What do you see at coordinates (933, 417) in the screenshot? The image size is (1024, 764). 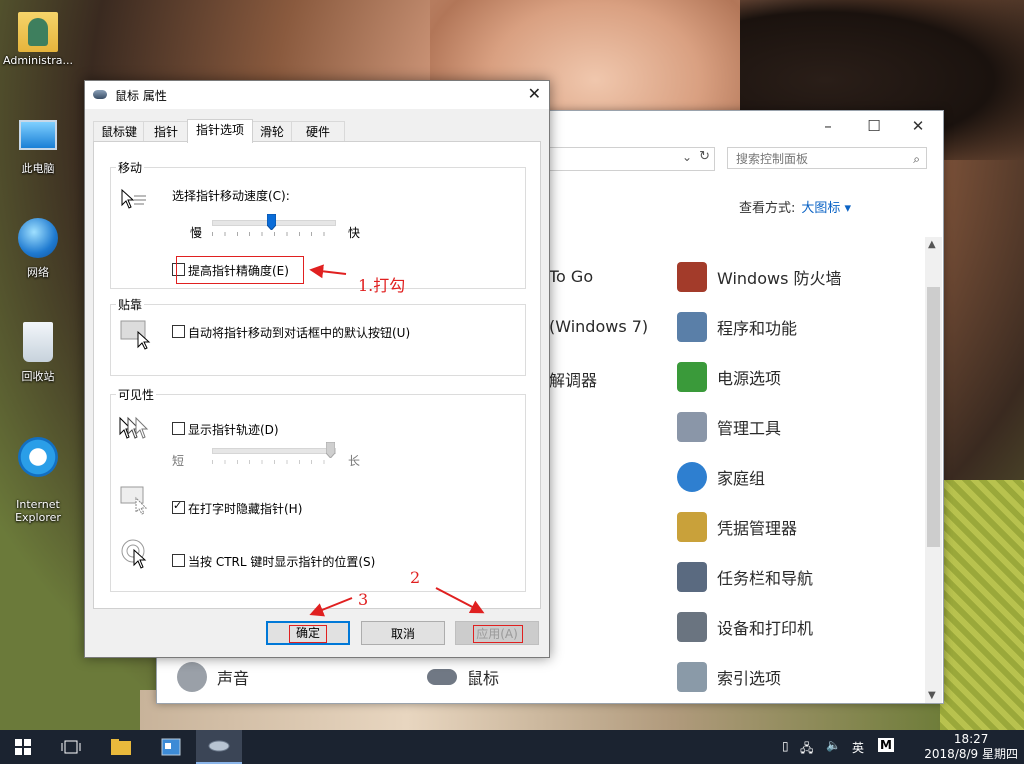 I see `scrollbar-thumb` at bounding box center [933, 417].